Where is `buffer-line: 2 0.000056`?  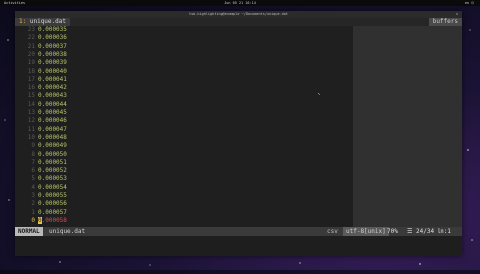 buffer-line: 2 0.000056 is located at coordinates (41, 204).